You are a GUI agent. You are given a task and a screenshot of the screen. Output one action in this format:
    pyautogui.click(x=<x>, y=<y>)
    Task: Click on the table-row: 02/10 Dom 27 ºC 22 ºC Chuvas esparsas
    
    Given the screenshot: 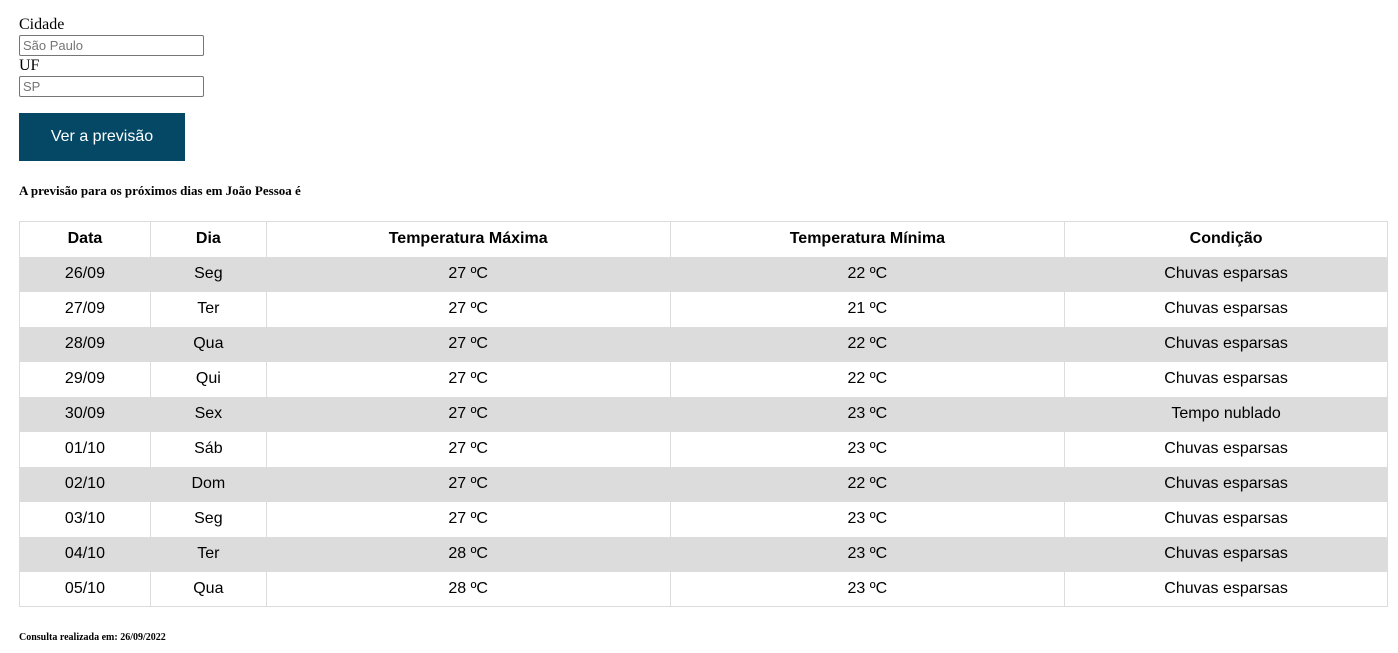 What is the action you would take?
    pyautogui.click(x=703, y=484)
    